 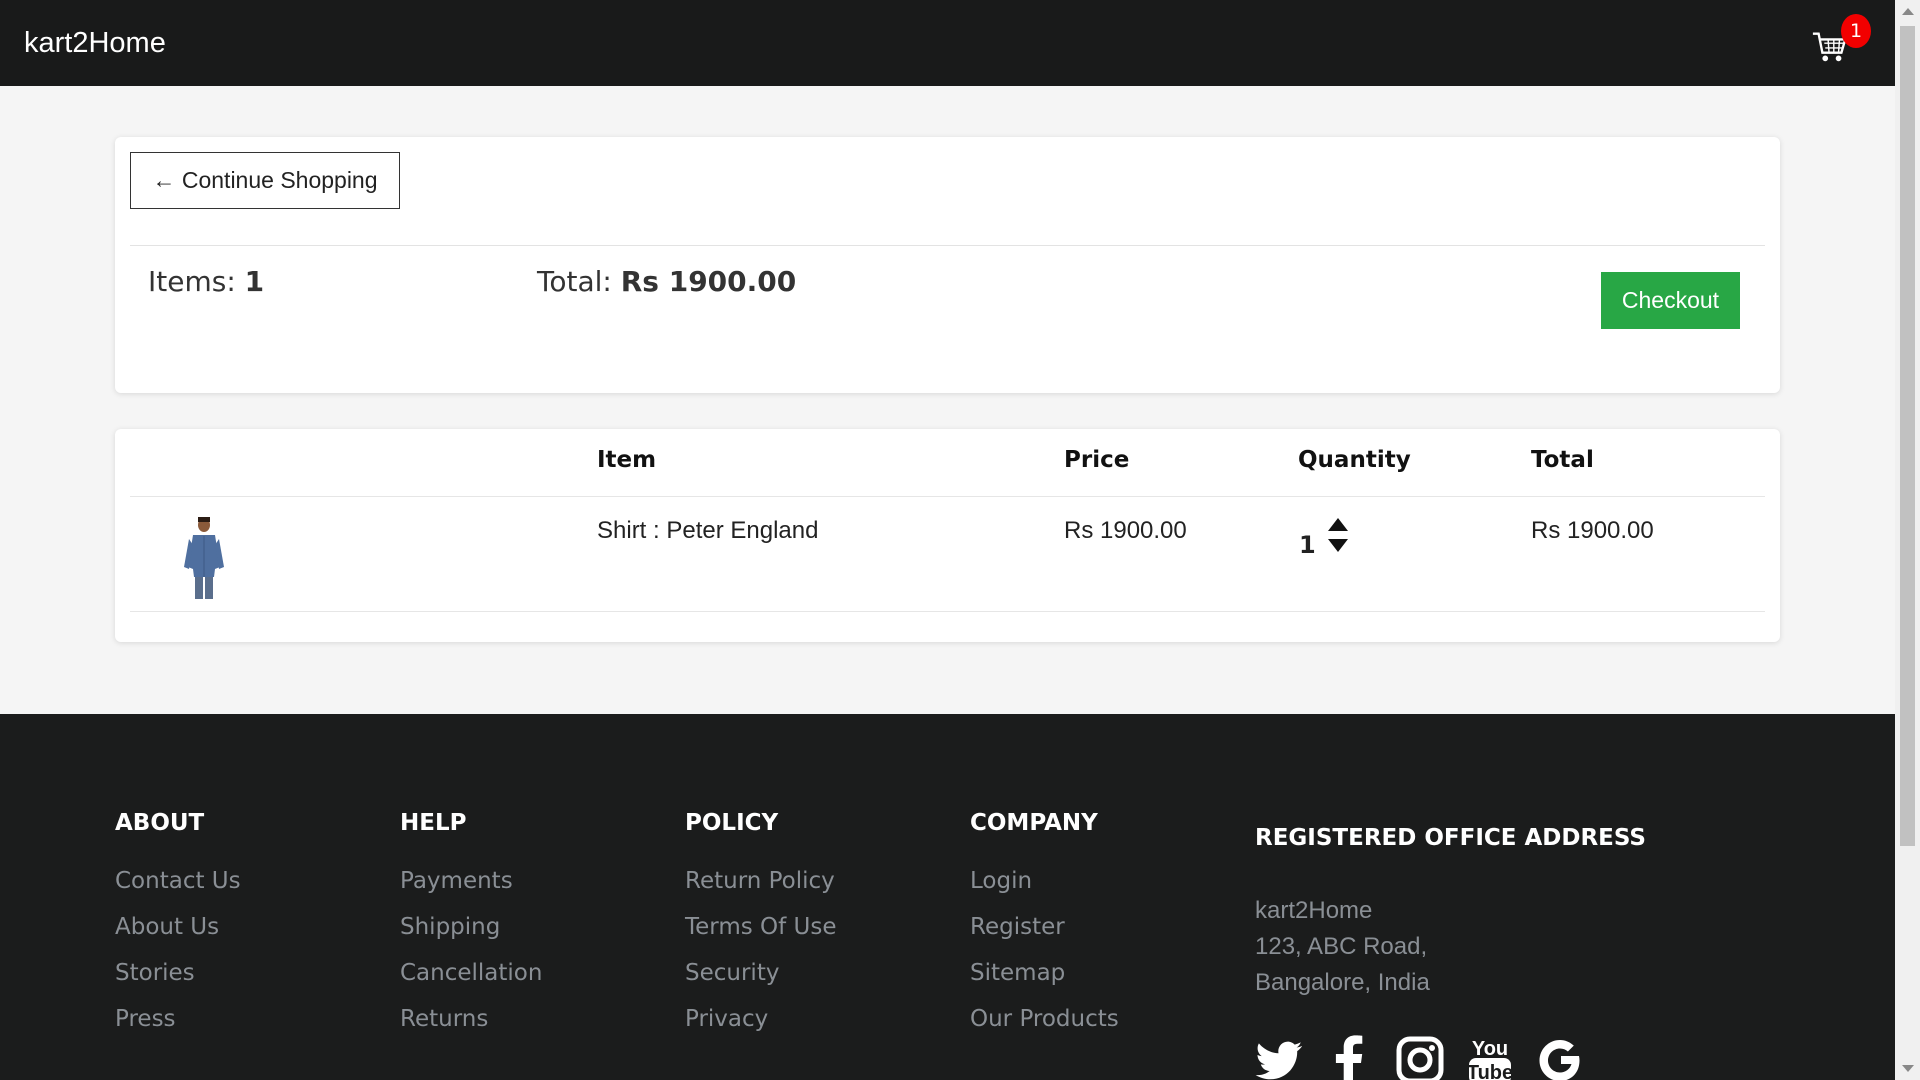 What do you see at coordinates (574, 281) in the screenshot?
I see `total-label: Total:` at bounding box center [574, 281].